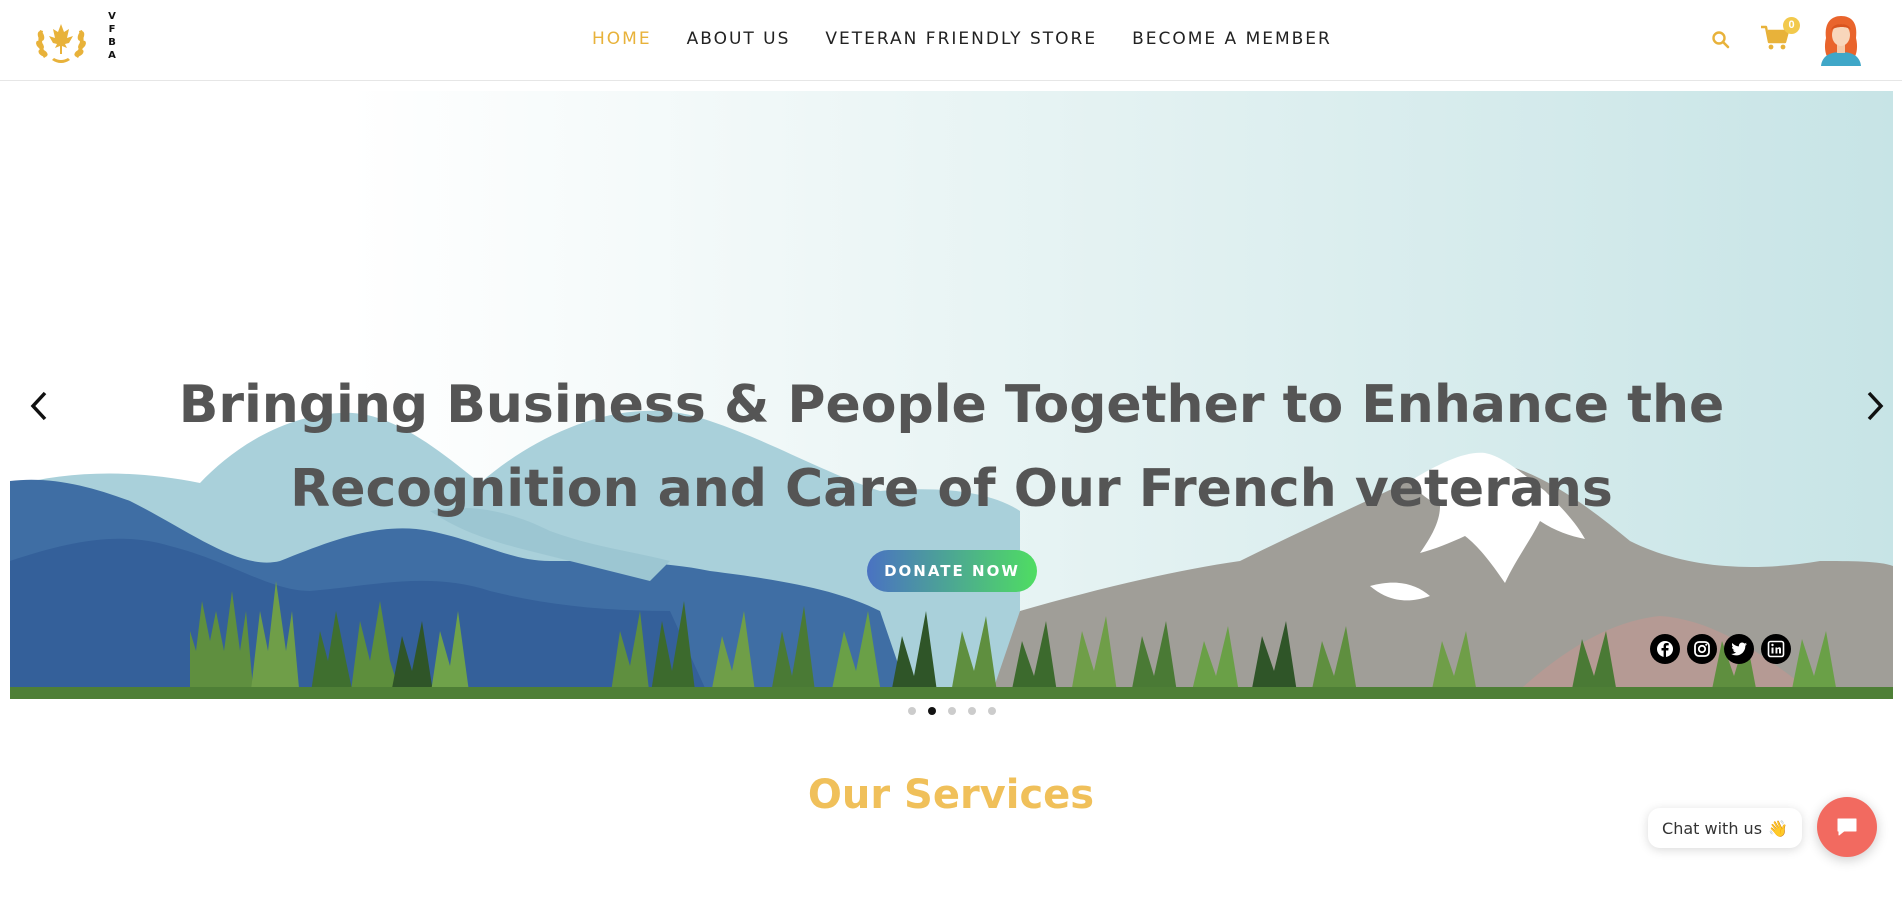 This screenshot has height=900, width=1902. Describe the element at coordinates (739, 39) in the screenshot. I see `nav-about-us: ABOUT US` at that location.